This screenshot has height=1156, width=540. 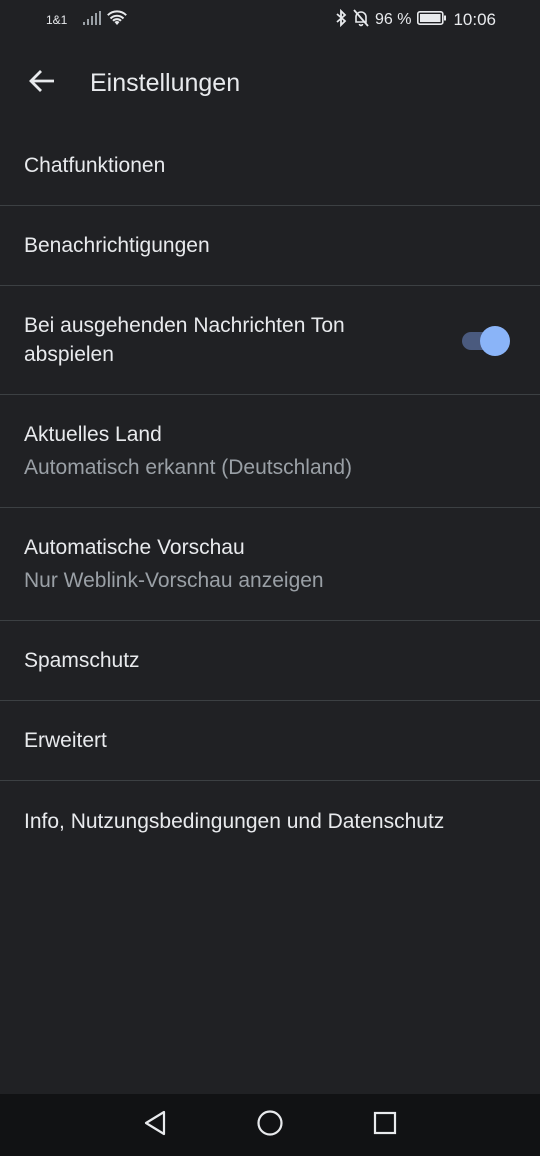 I want to click on back-triangle-icon, so click(x=155, y=1125).